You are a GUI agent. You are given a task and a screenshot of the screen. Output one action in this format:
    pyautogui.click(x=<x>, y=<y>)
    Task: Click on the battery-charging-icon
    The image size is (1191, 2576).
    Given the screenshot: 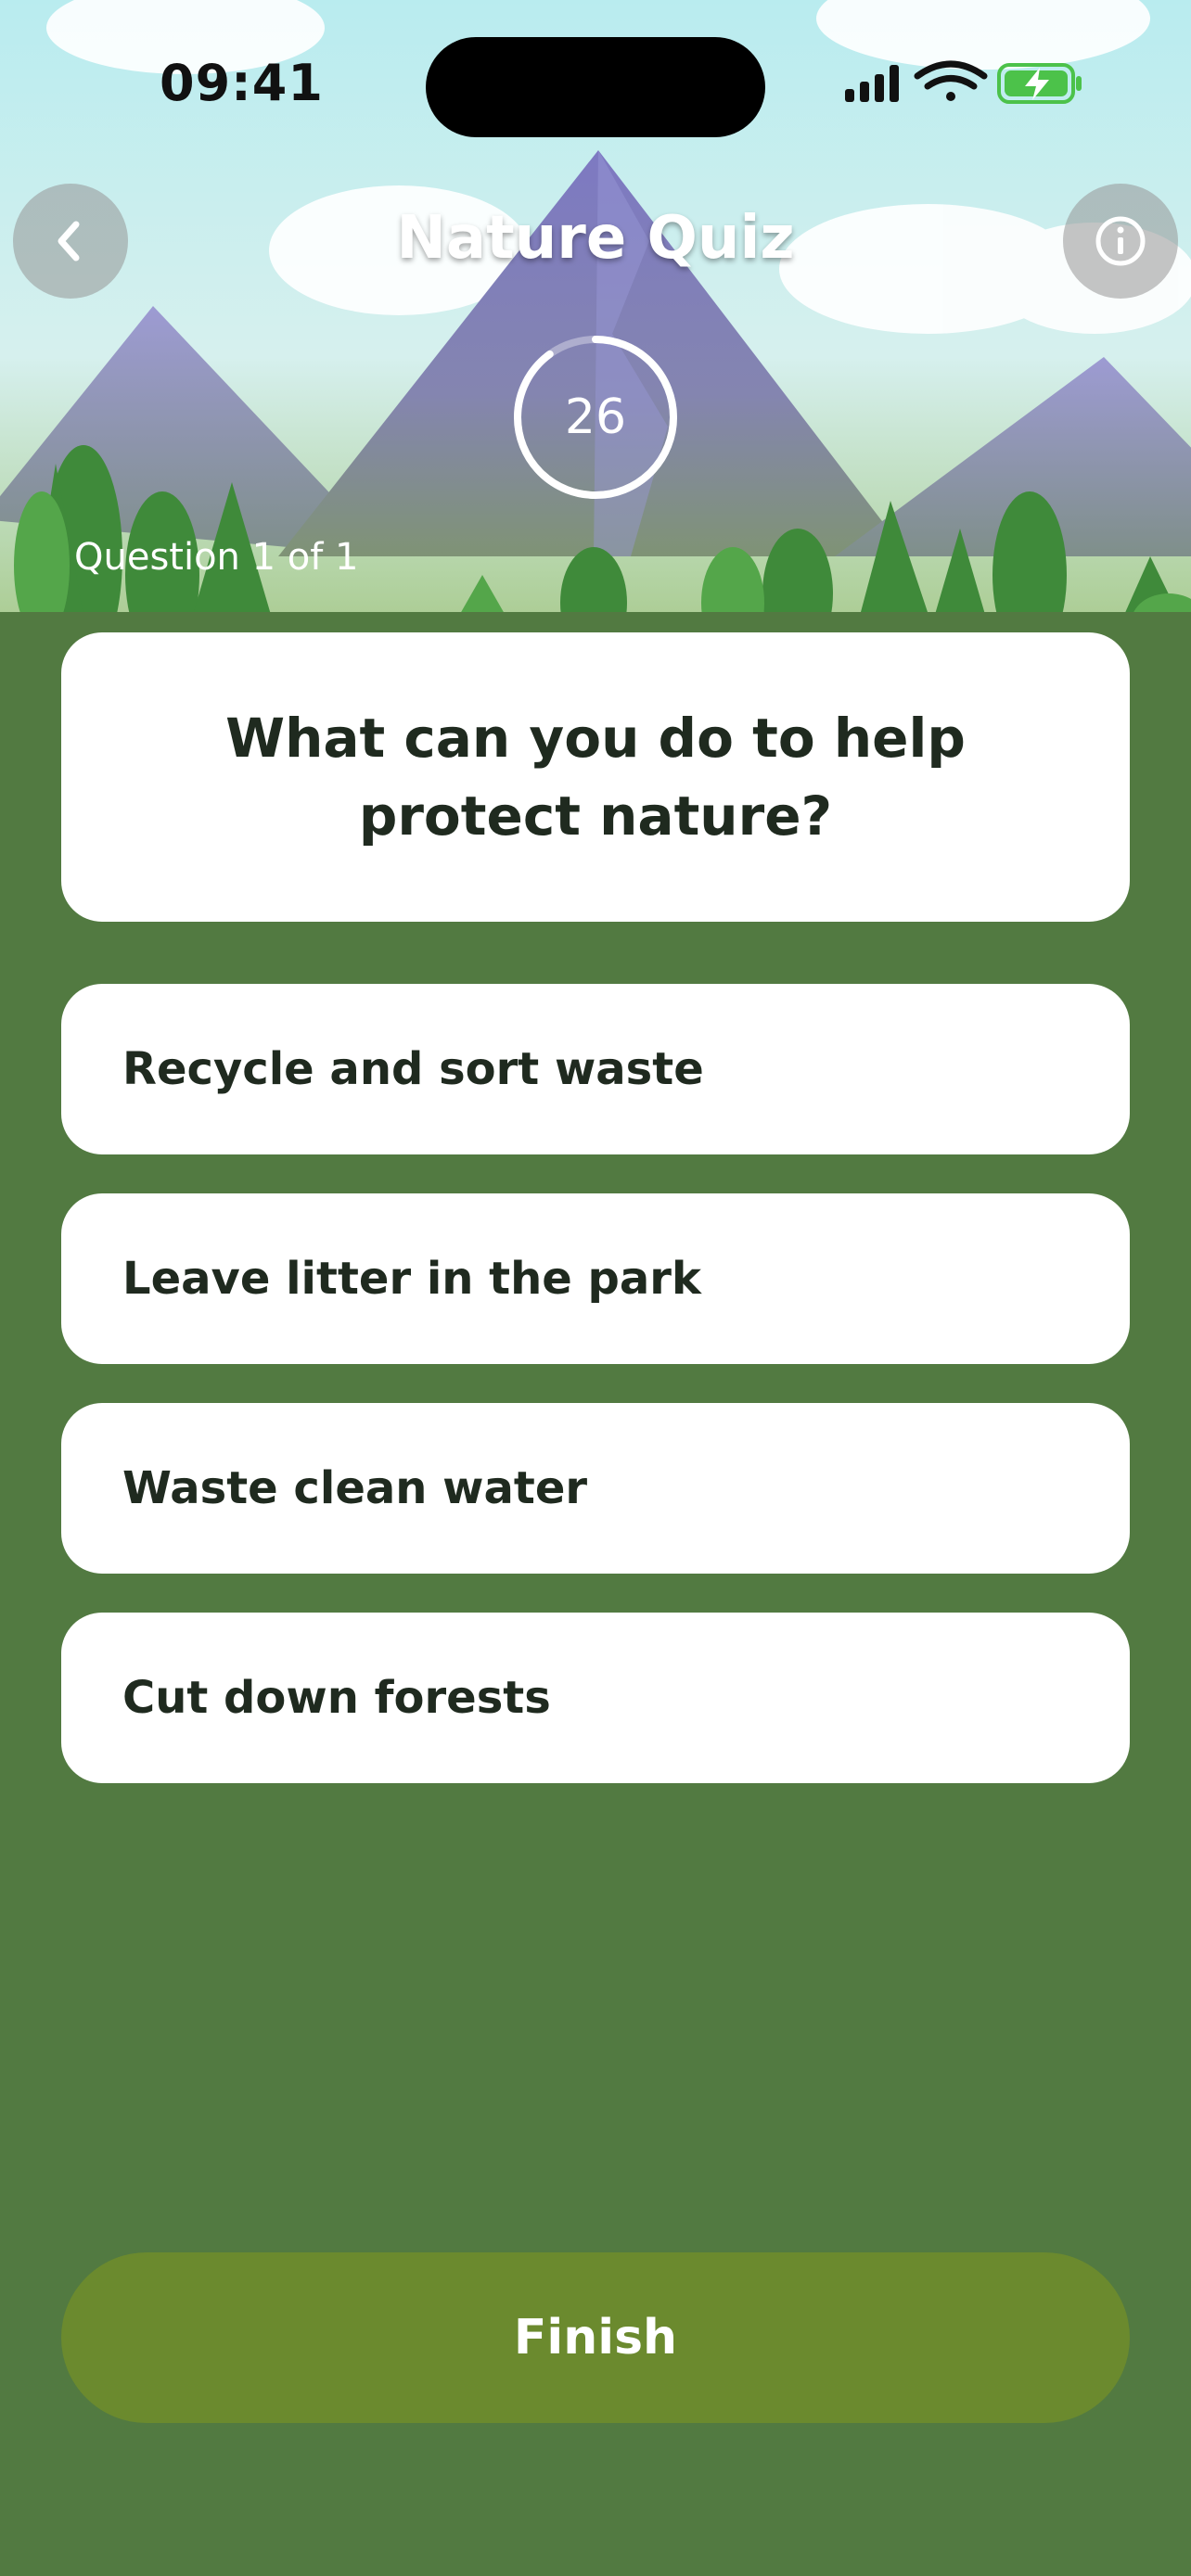 What is the action you would take?
    pyautogui.click(x=1039, y=84)
    